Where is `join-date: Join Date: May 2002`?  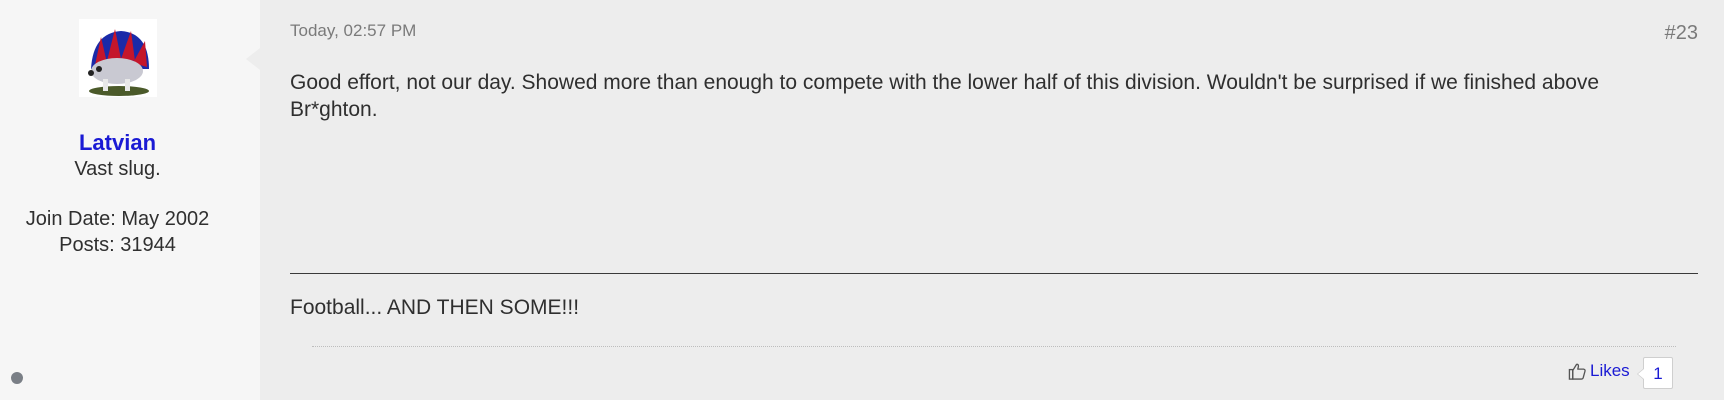
join-date: Join Date: May 2002 is located at coordinates (117, 219).